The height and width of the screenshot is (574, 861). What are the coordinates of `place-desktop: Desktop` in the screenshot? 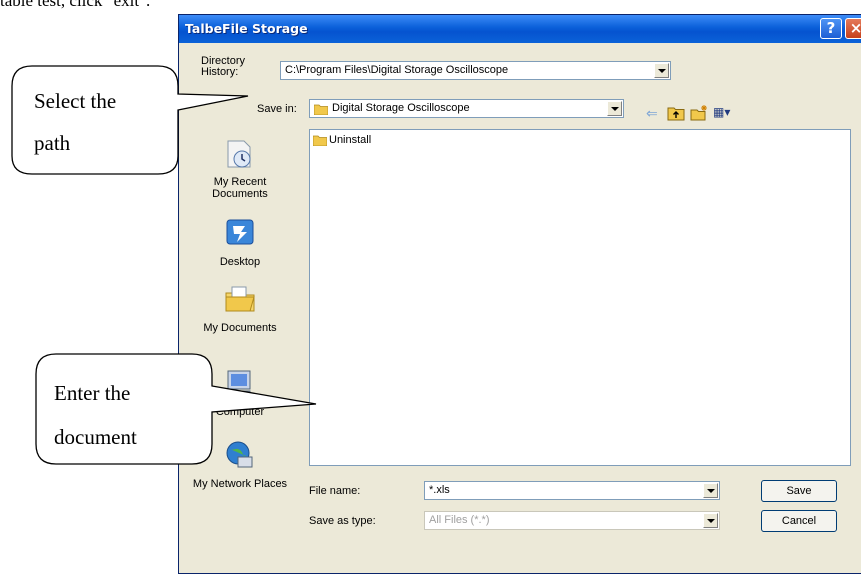 It's located at (240, 242).